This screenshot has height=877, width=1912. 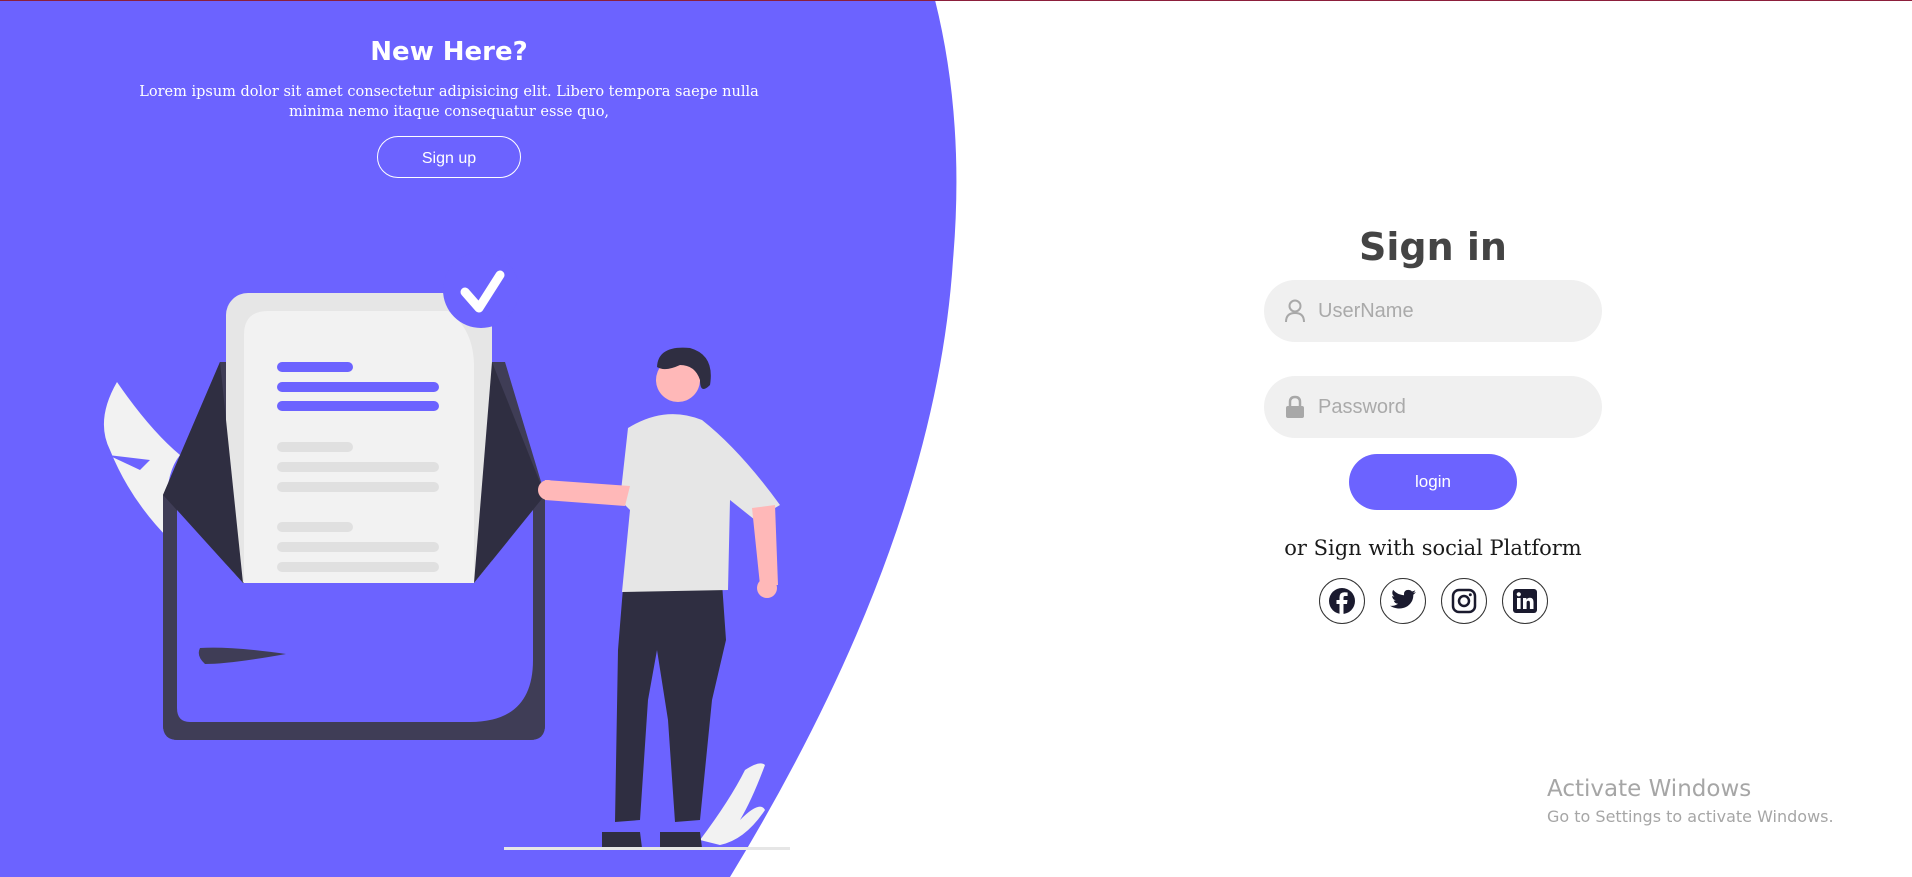 I want to click on left-panel-title: New Here?, so click(x=449, y=52).